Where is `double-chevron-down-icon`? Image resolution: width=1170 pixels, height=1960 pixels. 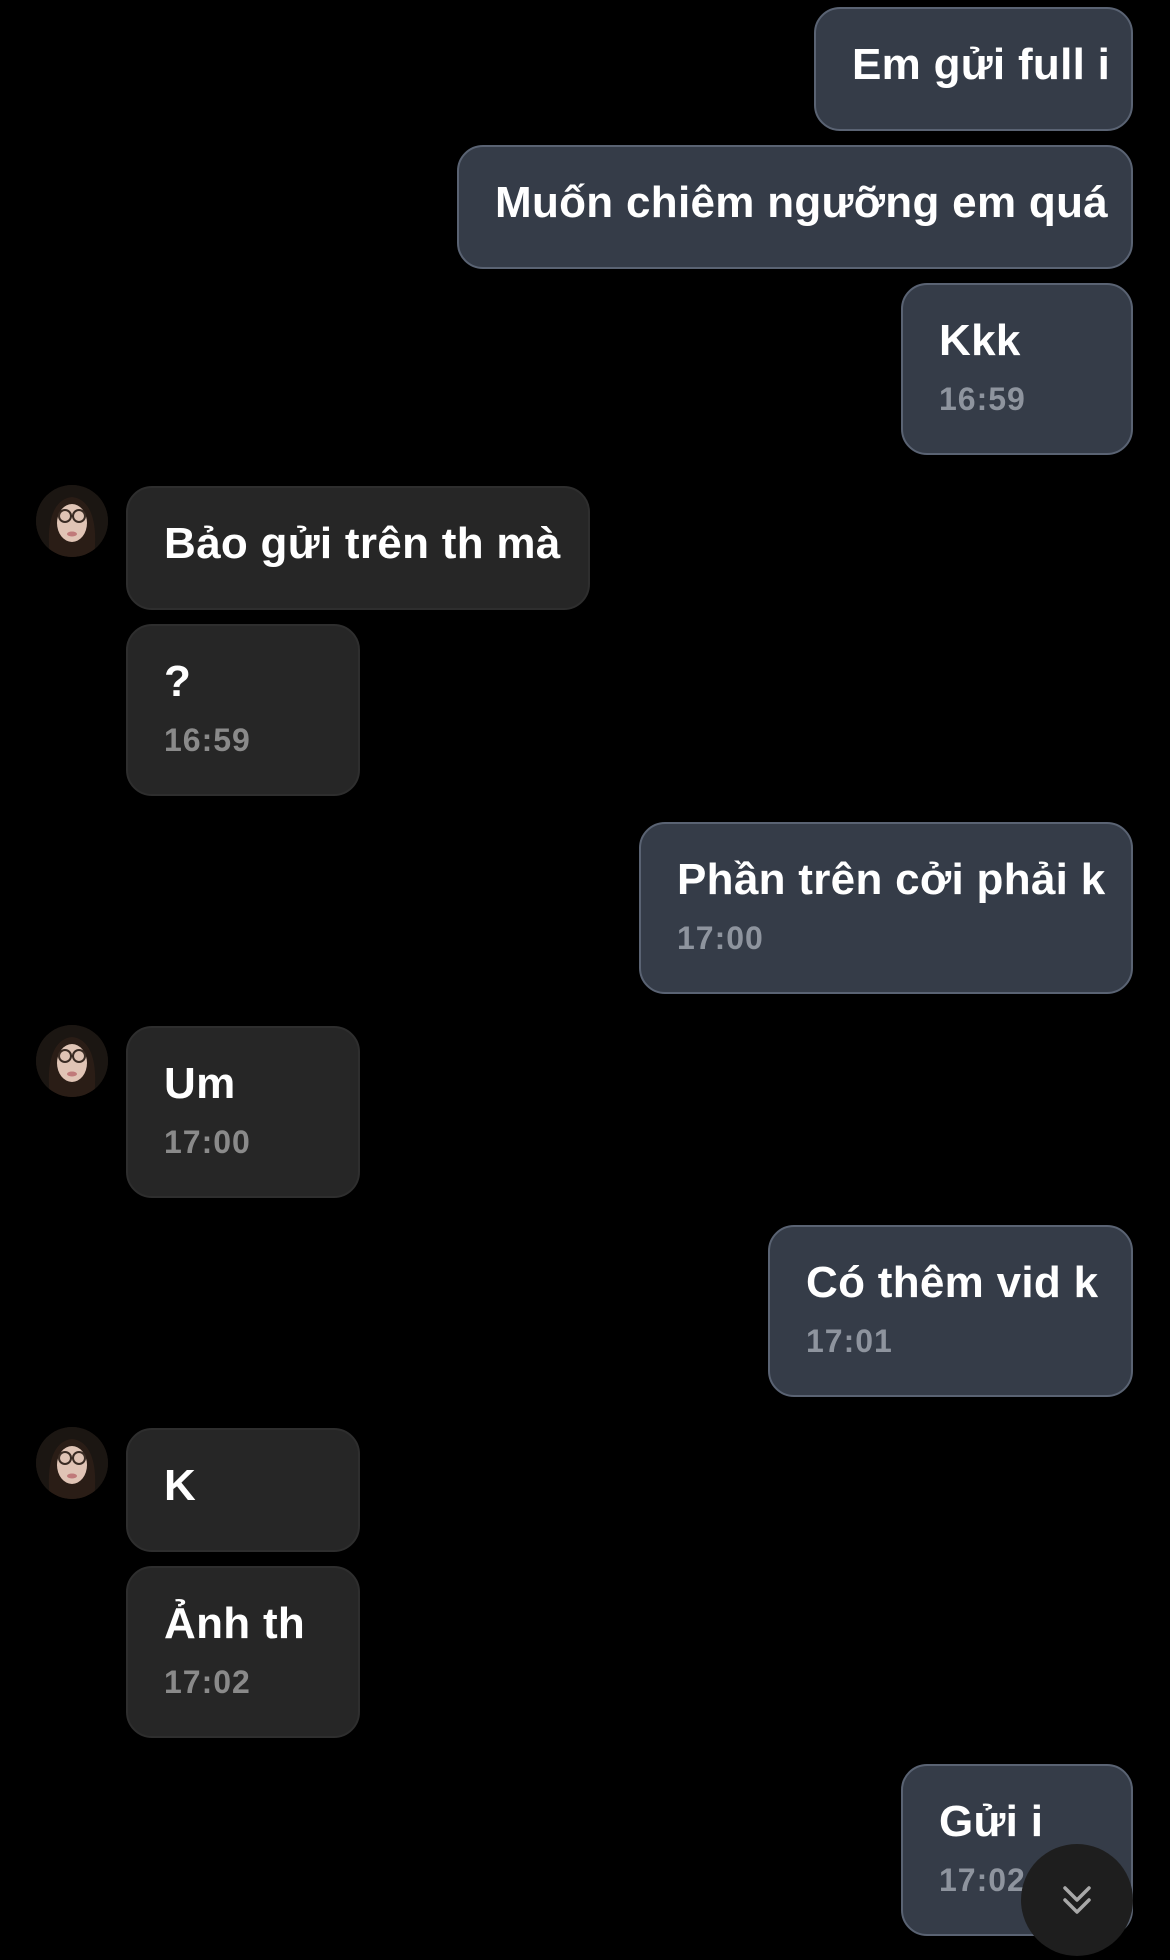
double-chevron-down-icon is located at coordinates (1077, 1900).